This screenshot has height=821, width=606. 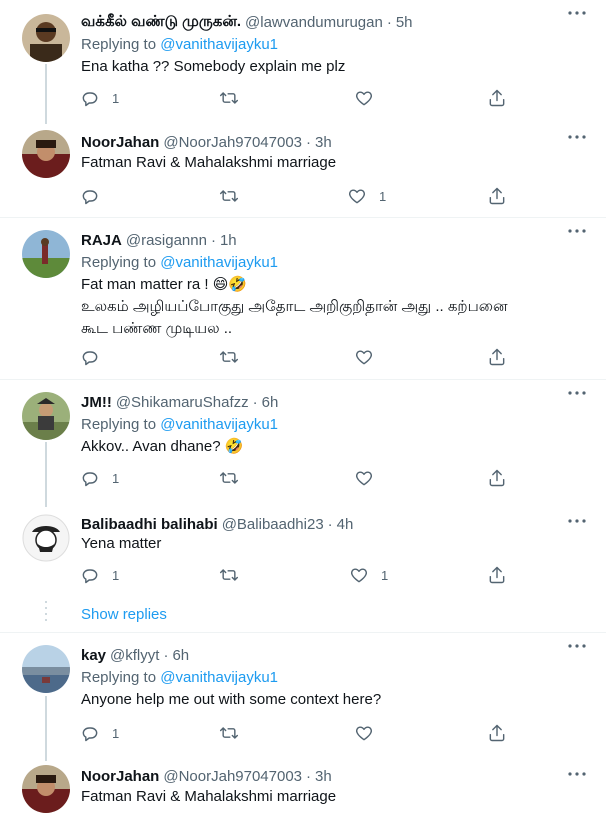 I want to click on author-handle: @ShikamaruShafzz, so click(x=182, y=402).